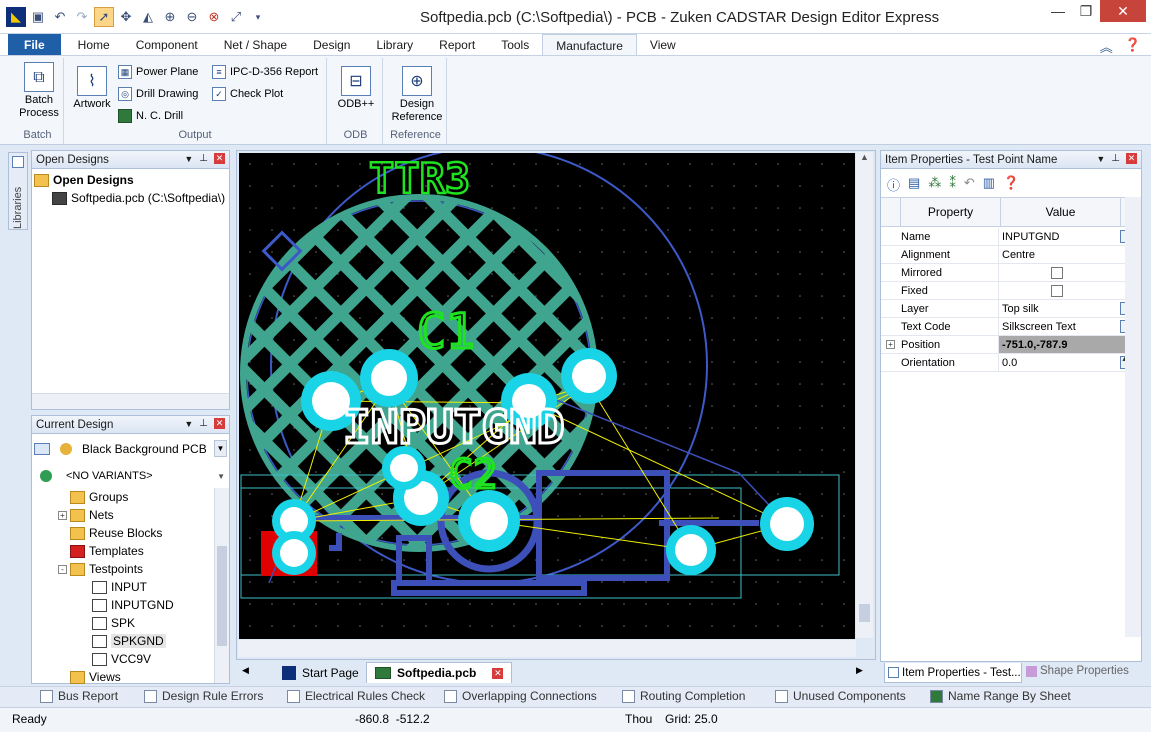 Image resolution: width=1151 pixels, height=732 pixels. What do you see at coordinates (18, 191) in the screenshot?
I see `libraries-side-tab: Libraries` at bounding box center [18, 191].